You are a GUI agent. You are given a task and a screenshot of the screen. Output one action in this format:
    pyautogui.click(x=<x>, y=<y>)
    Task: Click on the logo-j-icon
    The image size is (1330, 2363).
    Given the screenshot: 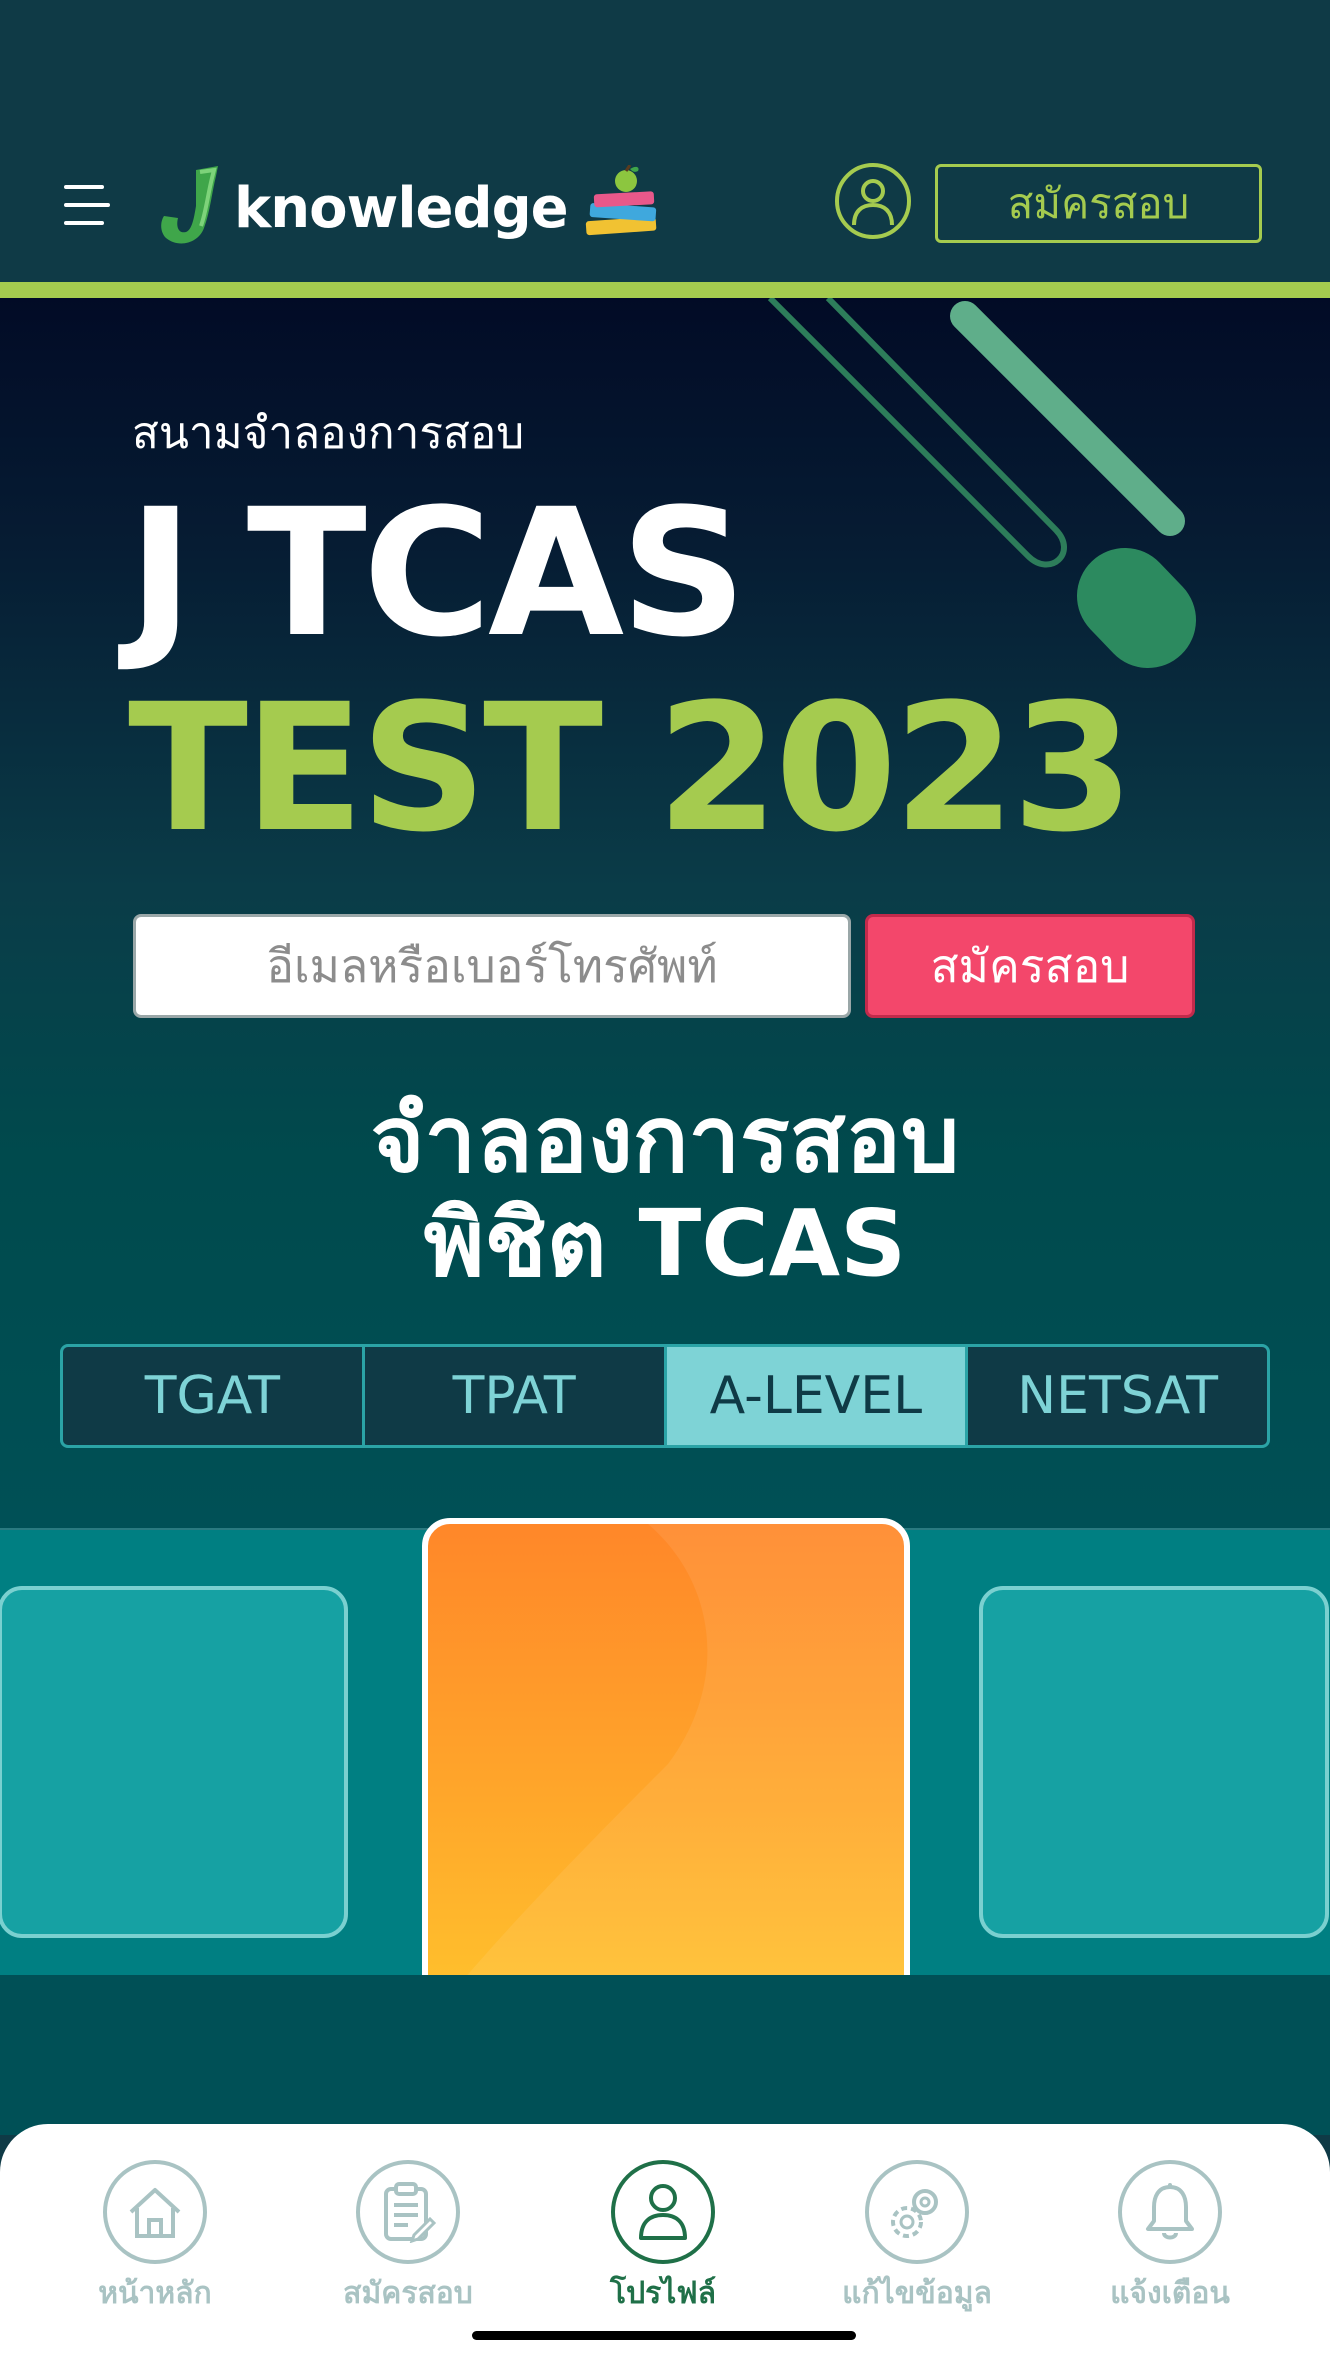 What is the action you would take?
    pyautogui.click(x=189, y=205)
    